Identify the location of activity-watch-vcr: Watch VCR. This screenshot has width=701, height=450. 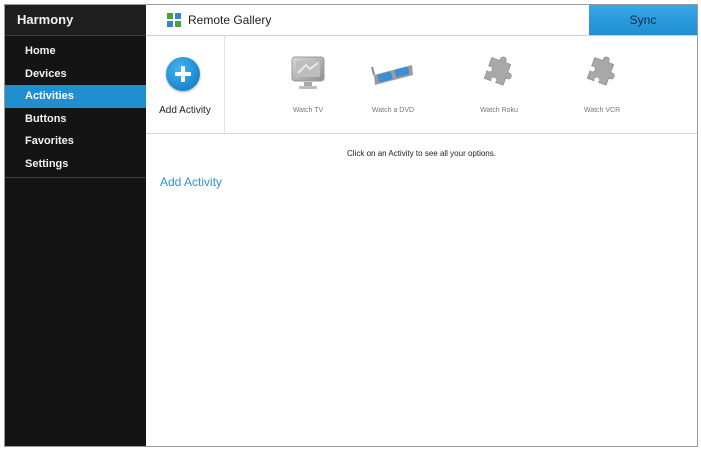
(602, 87).